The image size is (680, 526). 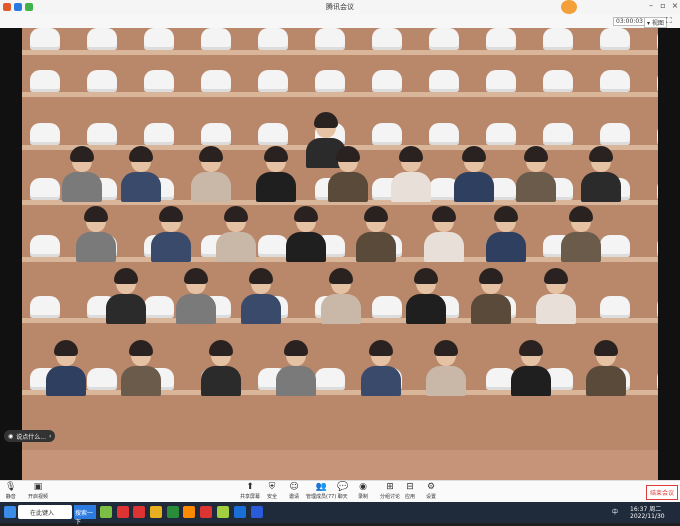 I want to click on record-icon: ◉, so click(x=363, y=487).